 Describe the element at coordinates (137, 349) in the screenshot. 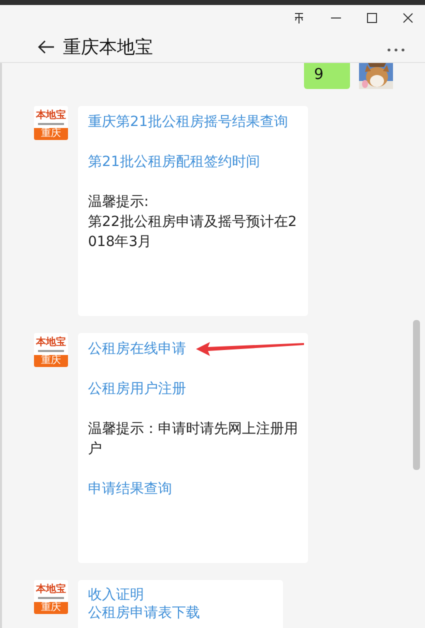

I see `link: 公租房在线申请` at that location.